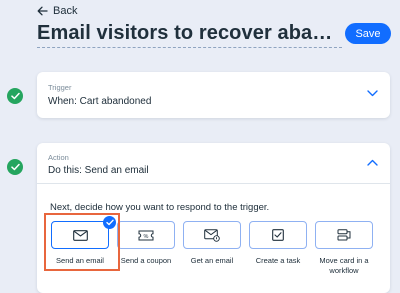 This screenshot has width=400, height=293. Describe the element at coordinates (98, 170) in the screenshot. I see `action-summary: Do this: Send an email` at that location.